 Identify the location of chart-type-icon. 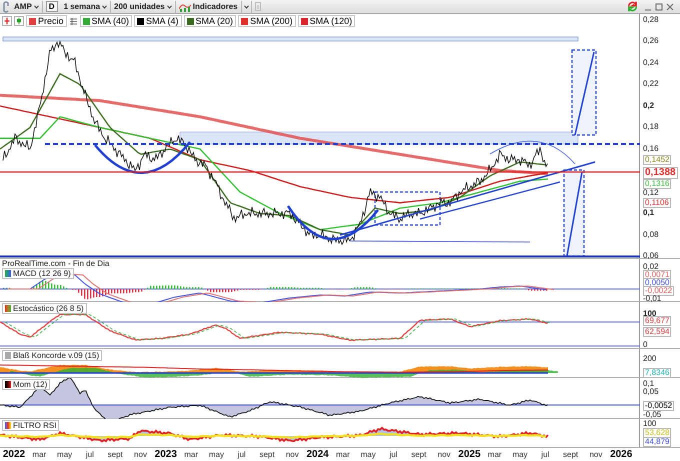
(7, 21).